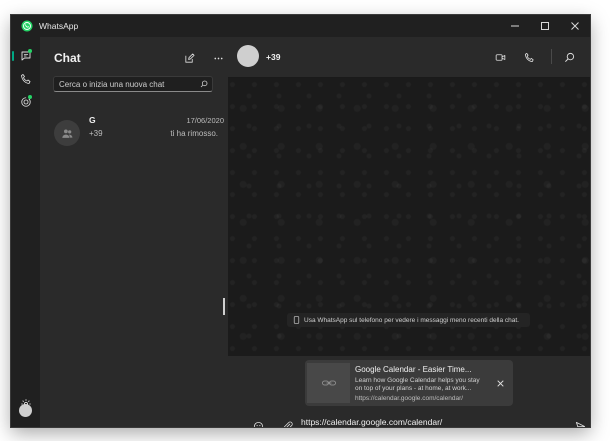 The image size is (610, 441). What do you see at coordinates (409, 398) in the screenshot?
I see `link-preview-url: https://calendar.google.com/calendar/` at bounding box center [409, 398].